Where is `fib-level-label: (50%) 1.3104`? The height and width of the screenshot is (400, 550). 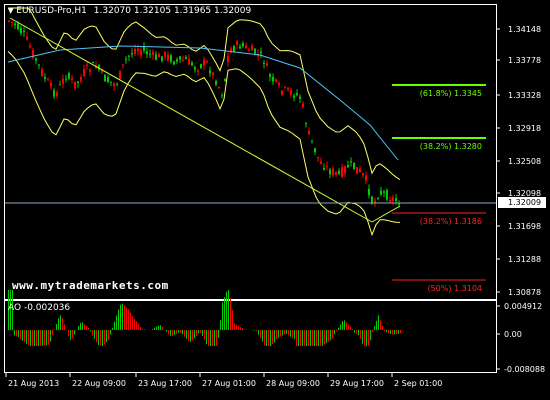
fib-level-label: (50%) 1.3104 is located at coordinates (454, 288).